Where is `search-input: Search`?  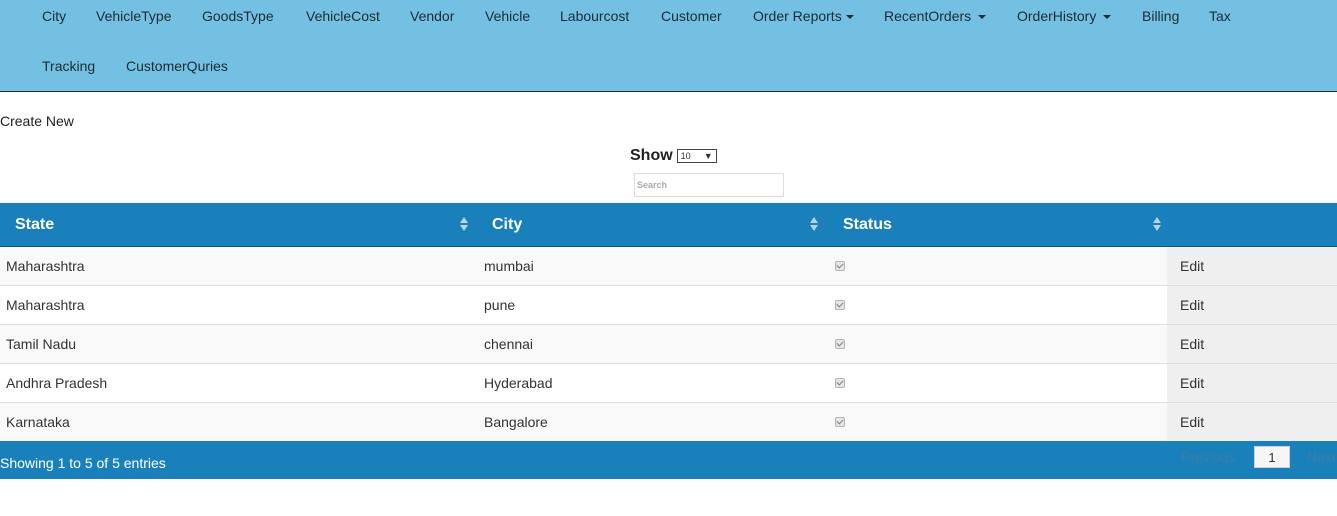
search-input: Search is located at coordinates (709, 185).